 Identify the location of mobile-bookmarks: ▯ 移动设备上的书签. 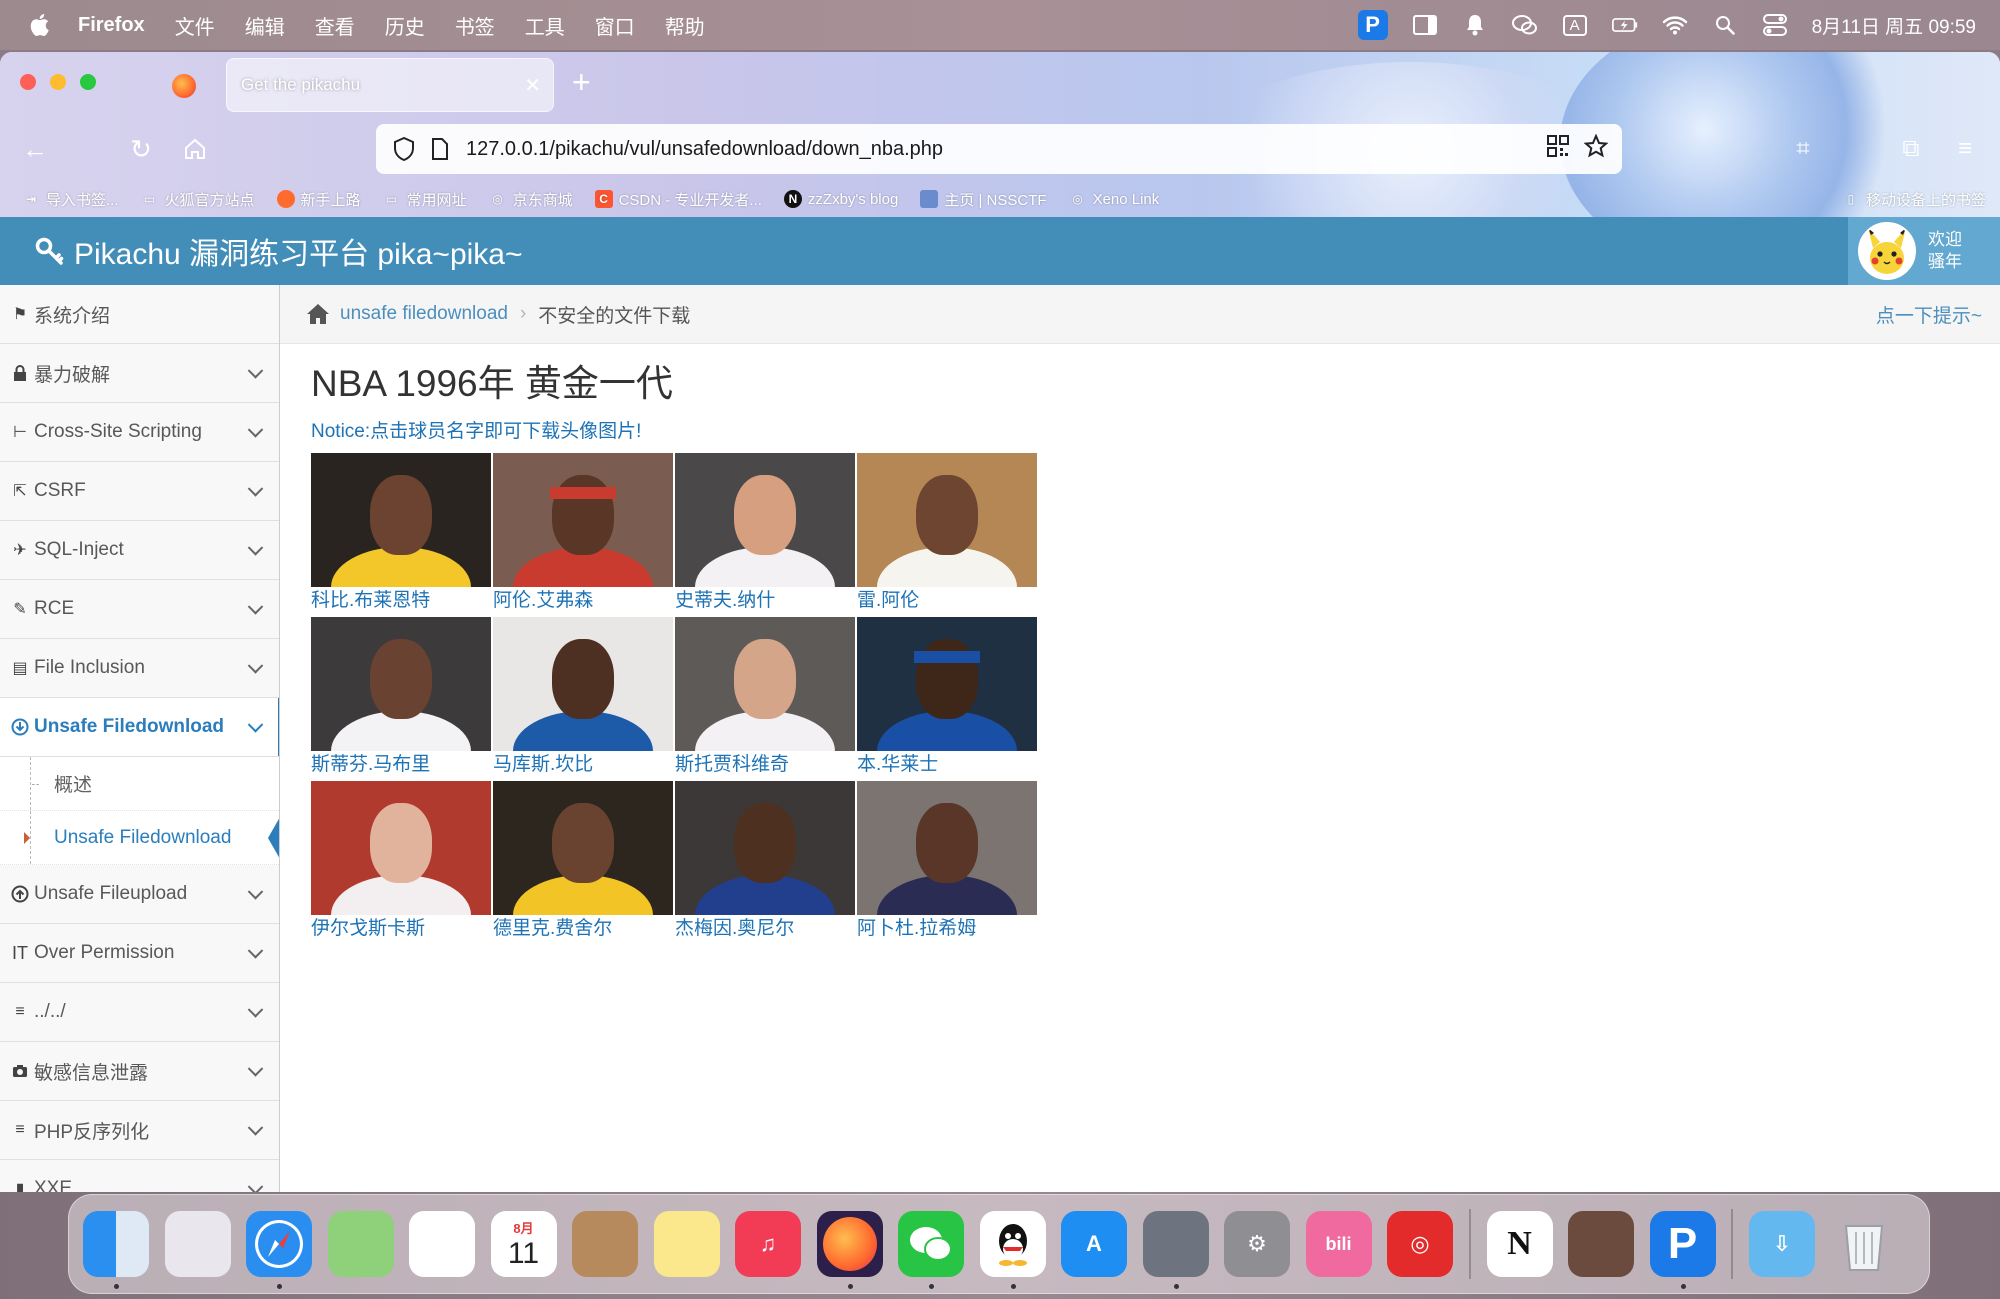
(1914, 199).